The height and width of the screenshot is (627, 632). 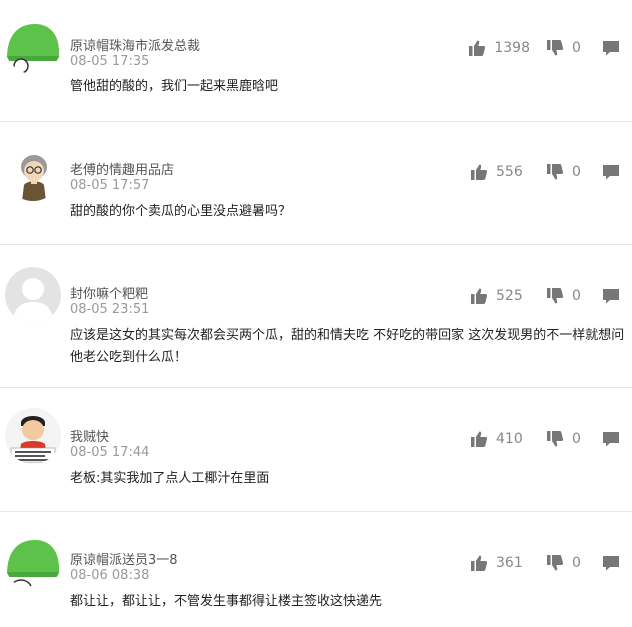 I want to click on timestamp: 08-05 17:44, so click(x=110, y=452).